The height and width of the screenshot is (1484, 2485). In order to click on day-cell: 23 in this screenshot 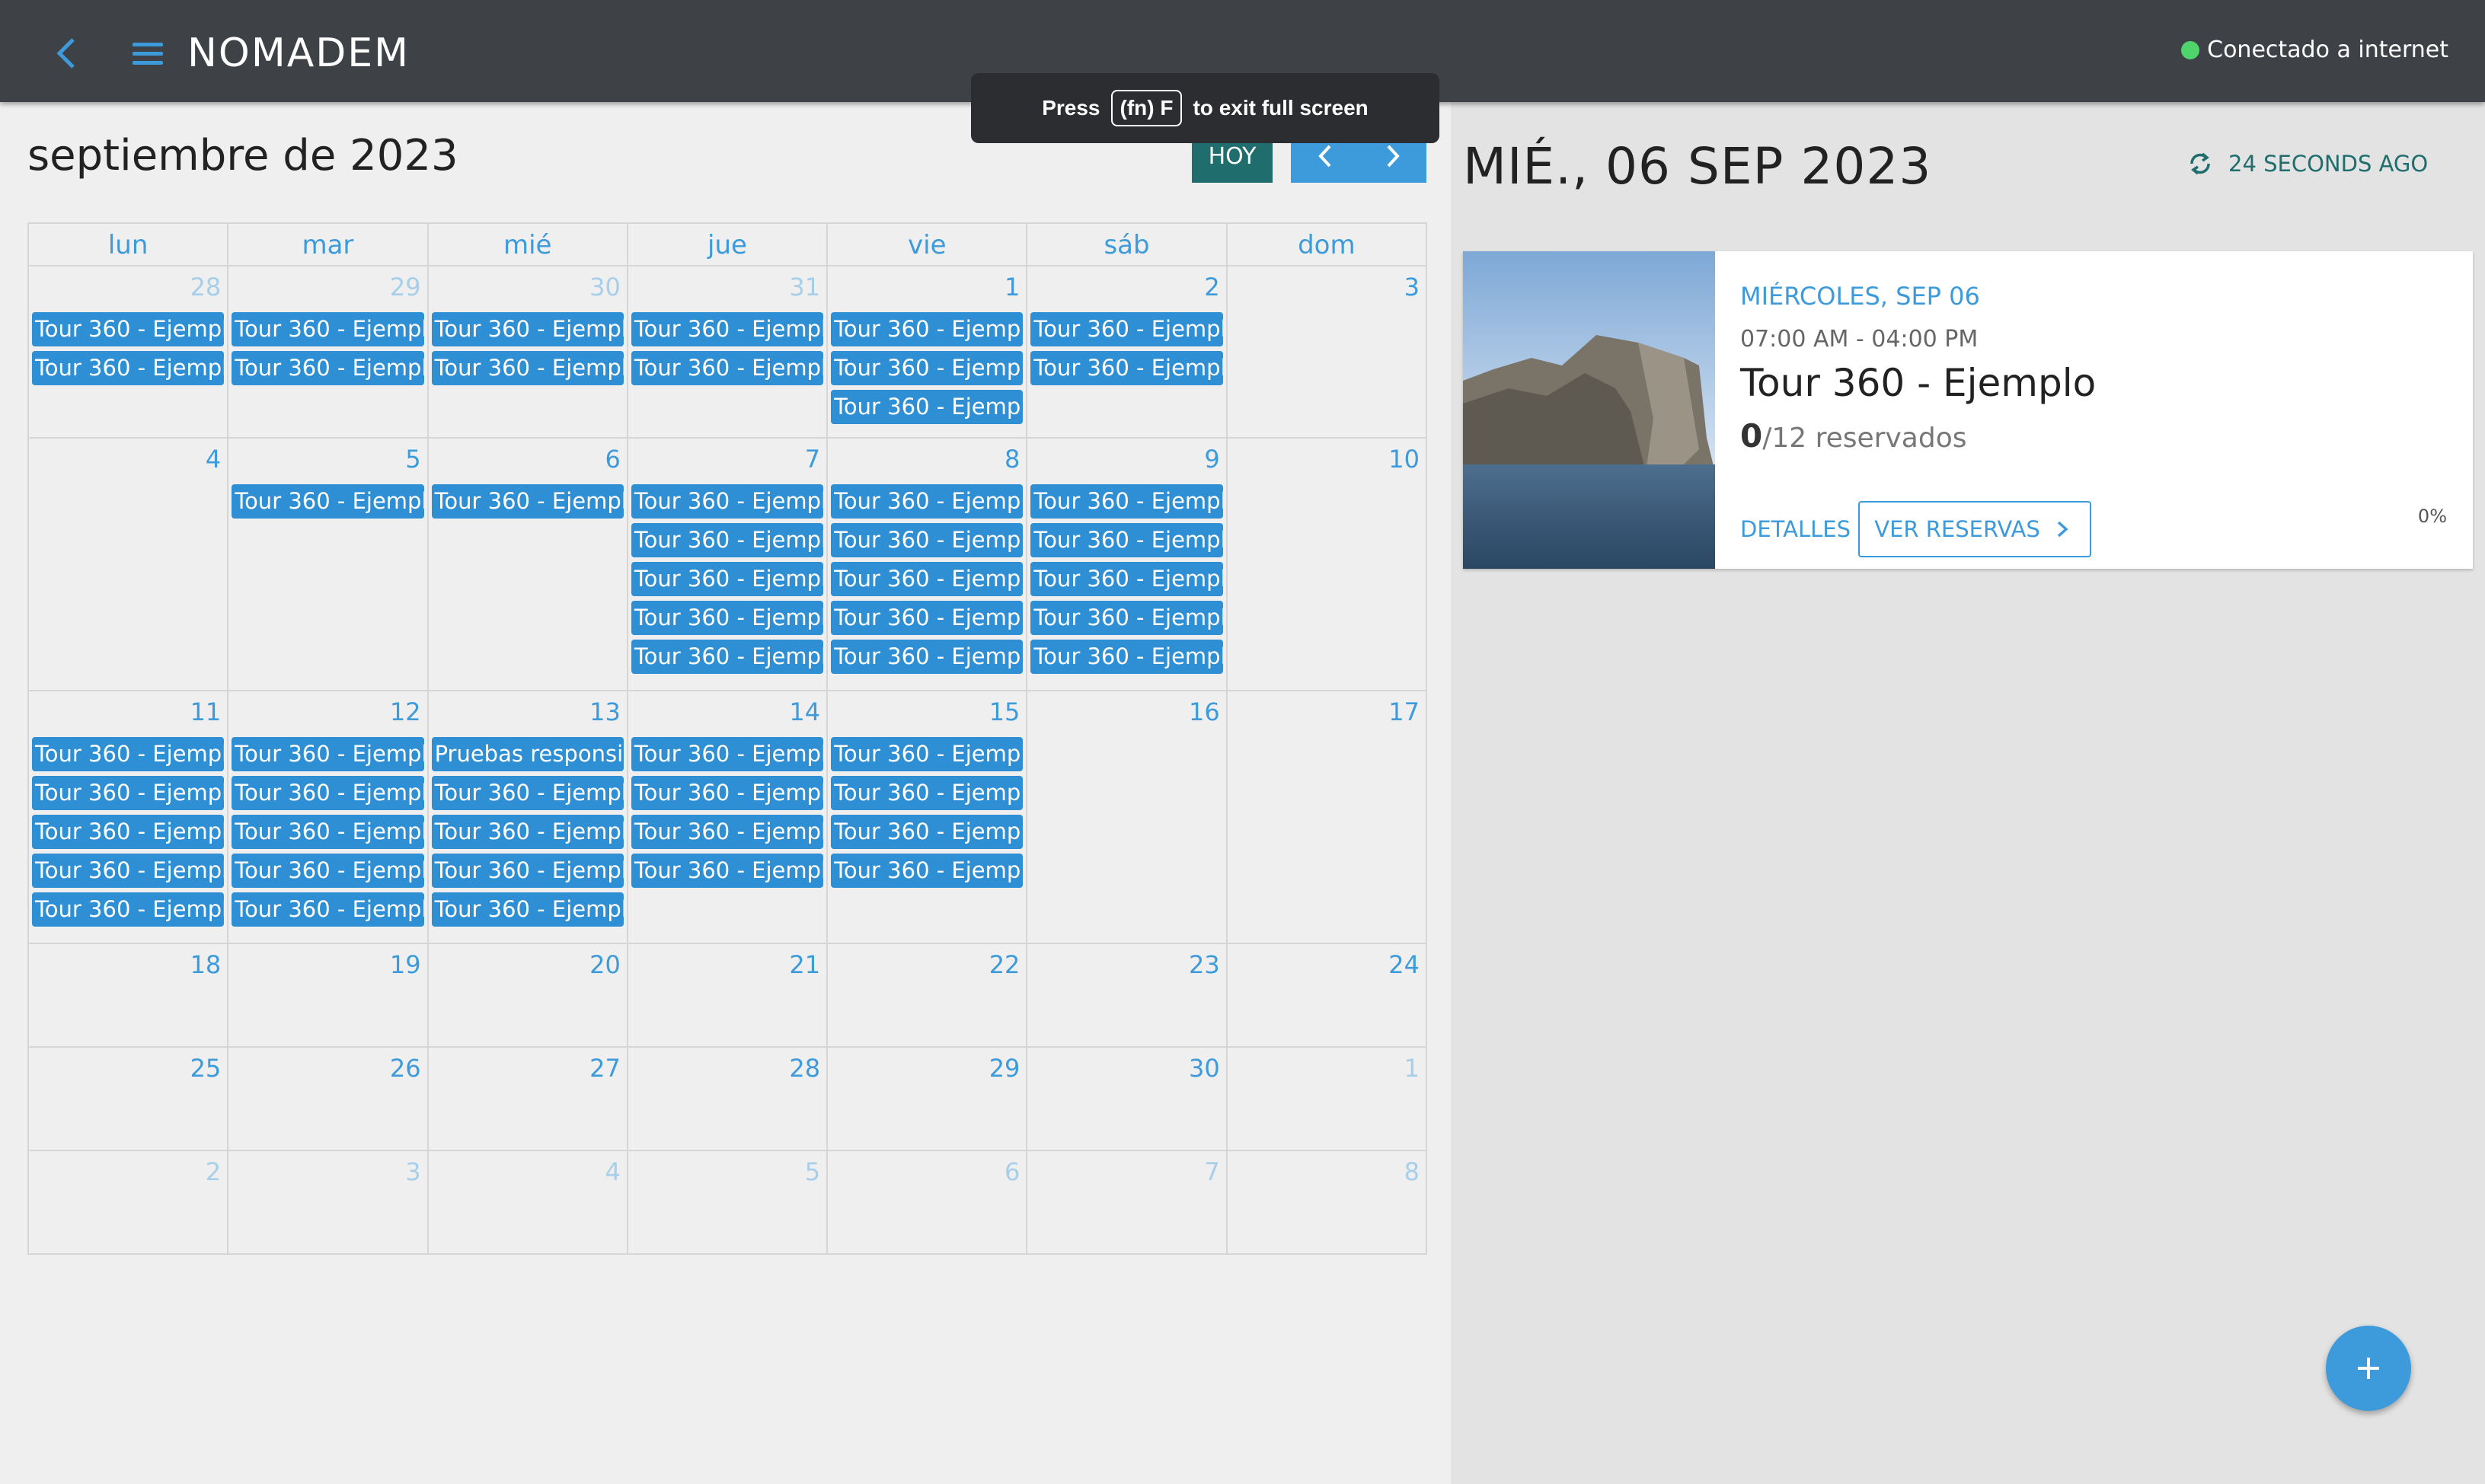, I will do `click(1127, 996)`.